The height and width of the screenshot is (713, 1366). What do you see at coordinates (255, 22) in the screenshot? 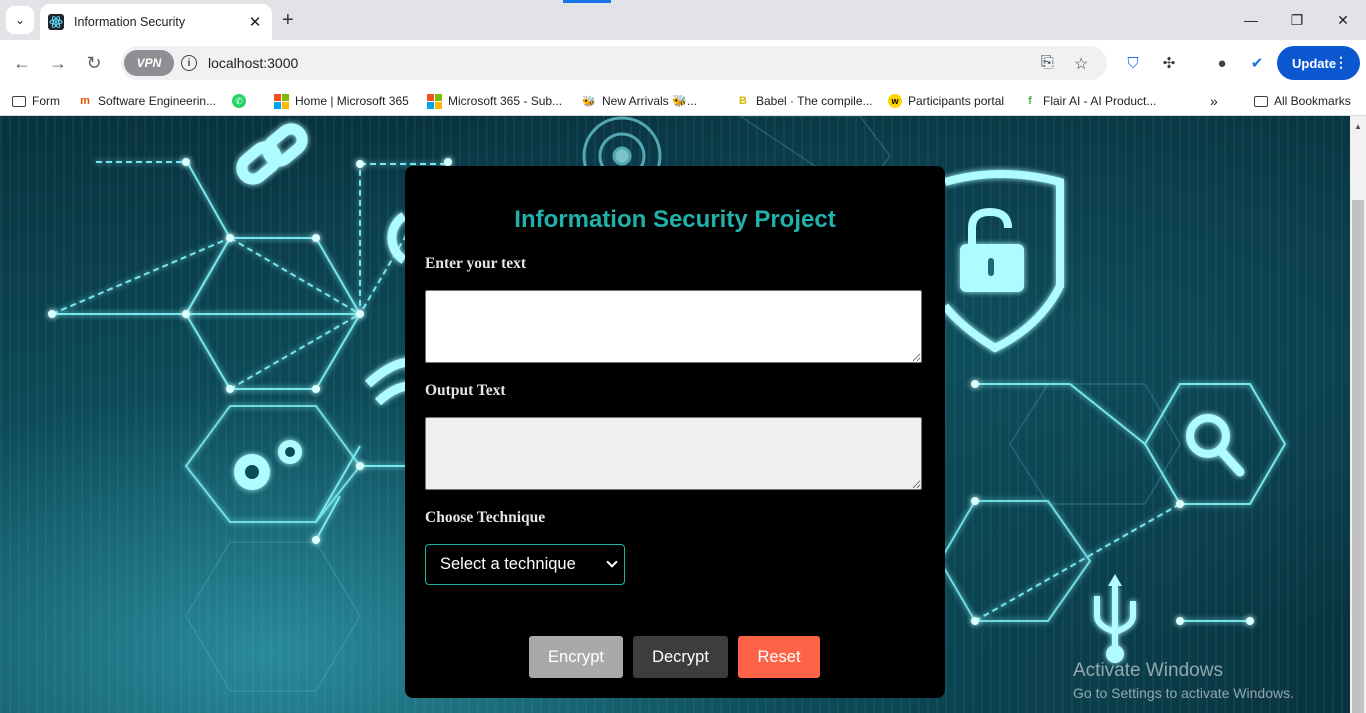
I see `close-tab-icon: ✕` at bounding box center [255, 22].